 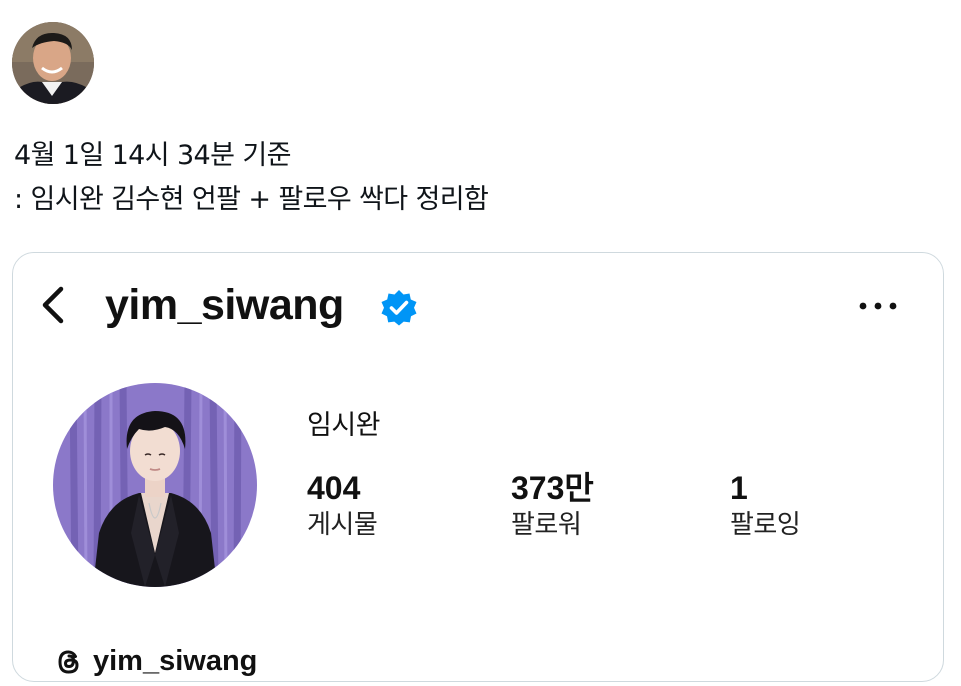 I want to click on tweet-text-line-1: 4월 1일 14시 34분 기준, so click(x=152, y=155).